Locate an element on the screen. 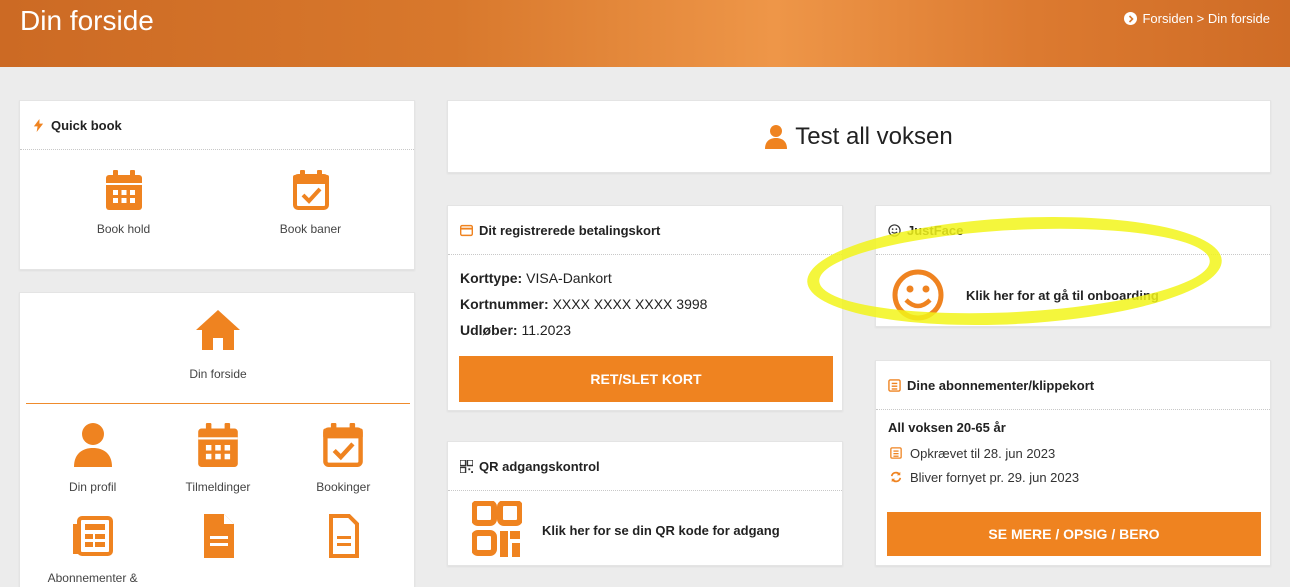  qr-header: QR adgangskontrol is located at coordinates (645, 466).